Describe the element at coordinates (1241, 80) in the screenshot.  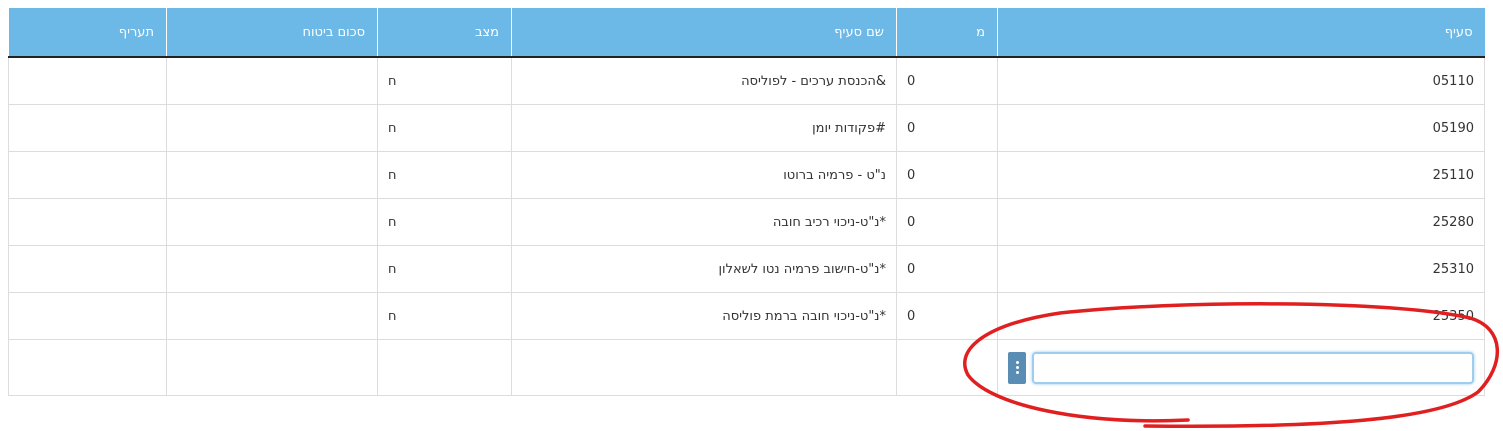
I see `cell-seif: 05110` at that location.